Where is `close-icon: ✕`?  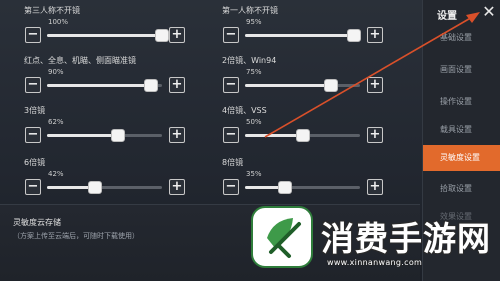
close-icon: ✕ is located at coordinates (489, 12).